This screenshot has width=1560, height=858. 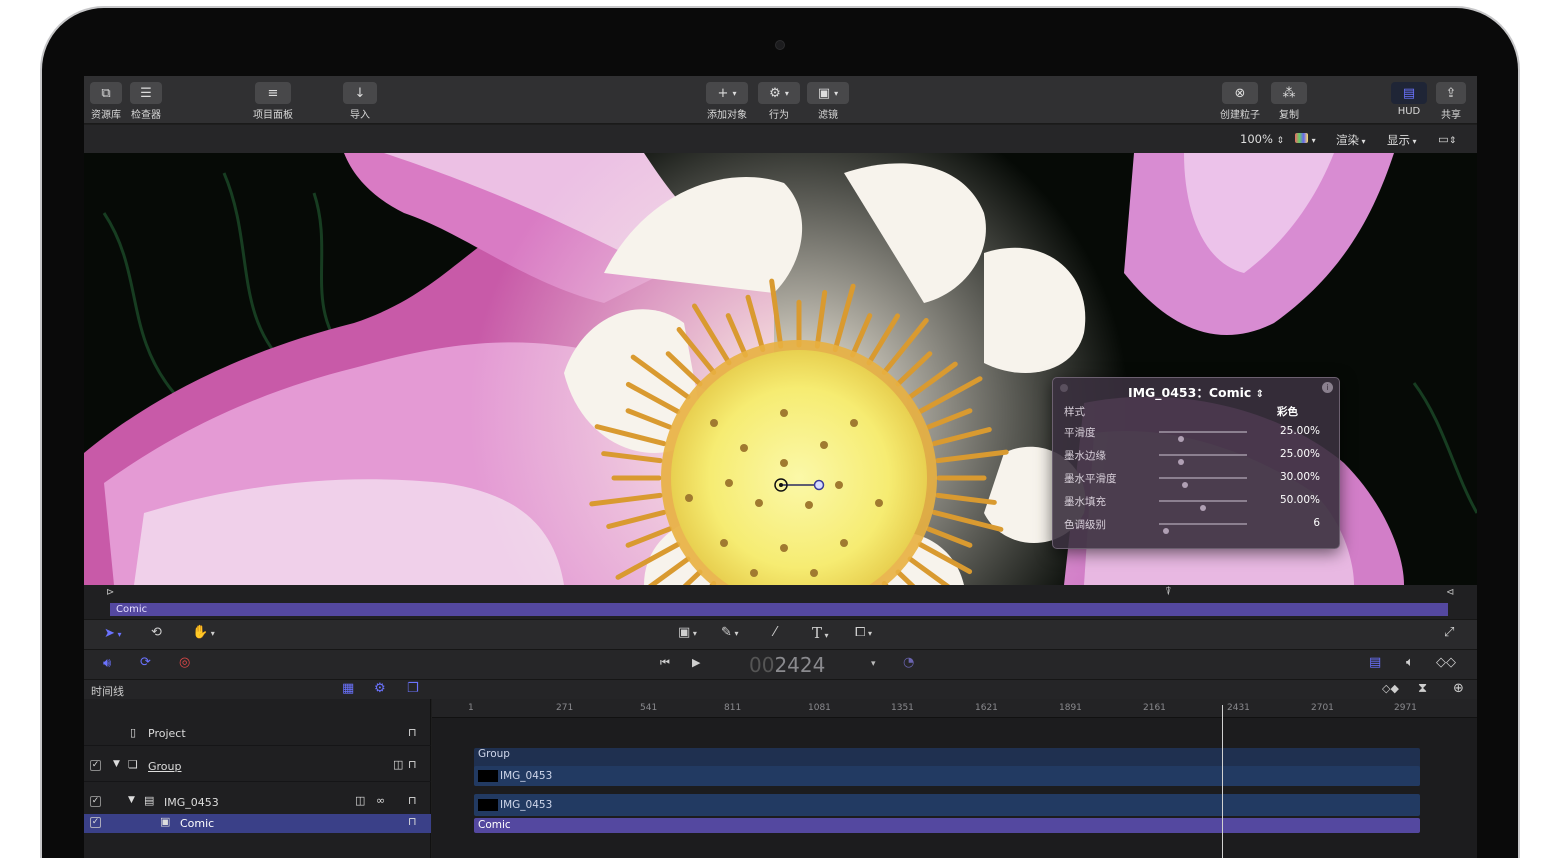 What do you see at coordinates (165, 766) in the screenshot?
I see `layer-name: Group` at bounding box center [165, 766].